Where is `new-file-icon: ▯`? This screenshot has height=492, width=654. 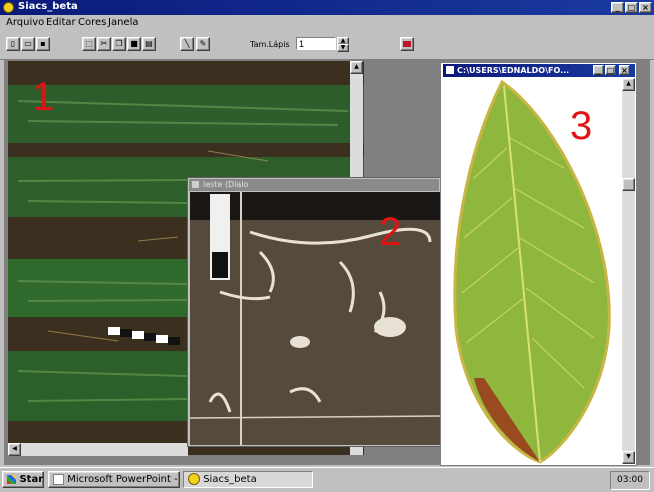
new-file-icon: ▯ is located at coordinates (13, 44).